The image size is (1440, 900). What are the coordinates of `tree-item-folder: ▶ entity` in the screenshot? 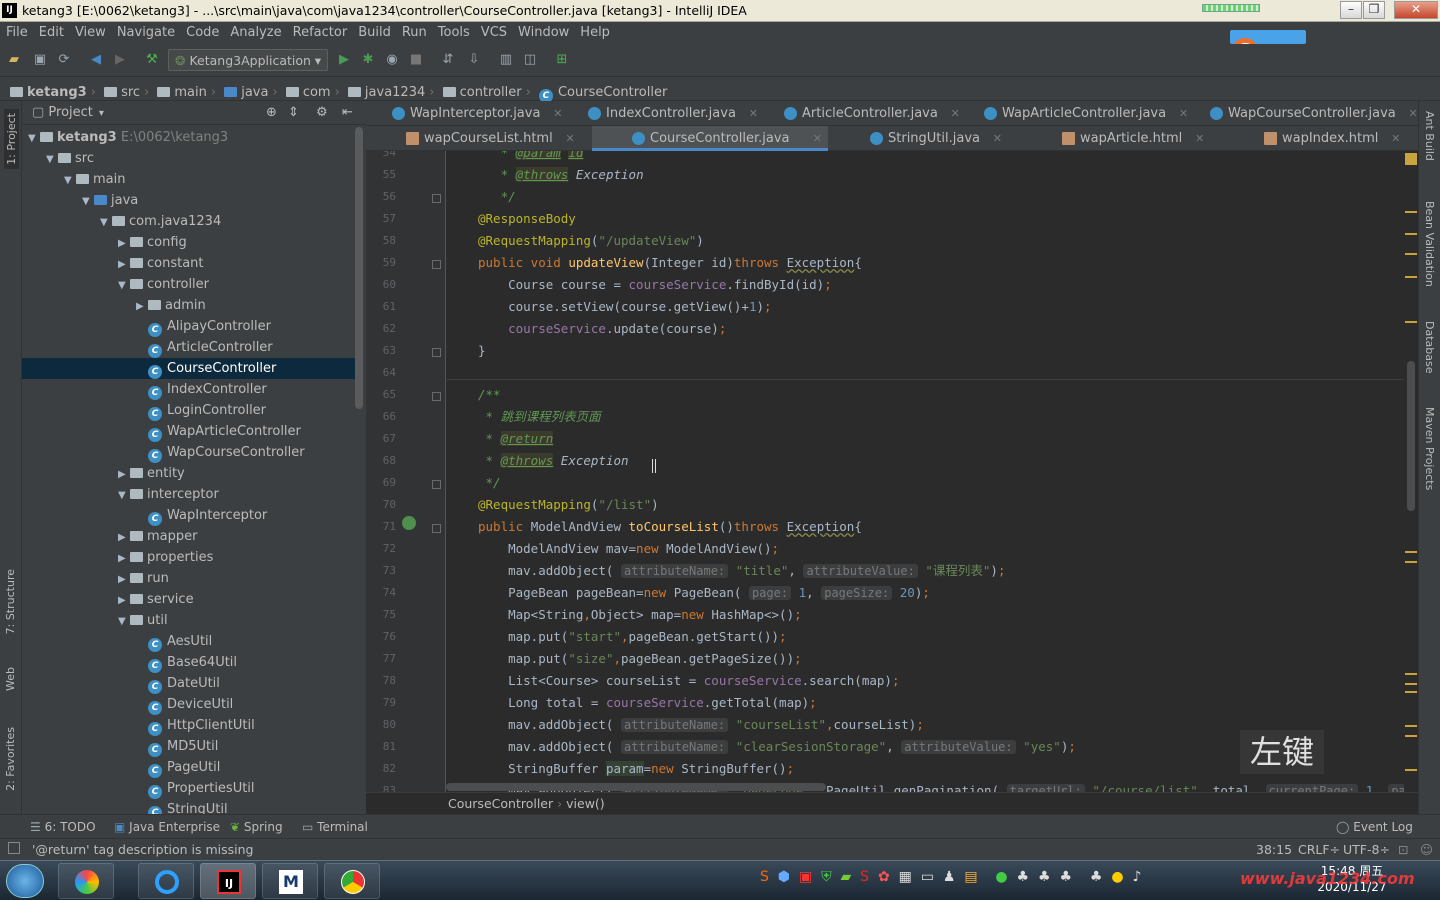 It's located at (189, 473).